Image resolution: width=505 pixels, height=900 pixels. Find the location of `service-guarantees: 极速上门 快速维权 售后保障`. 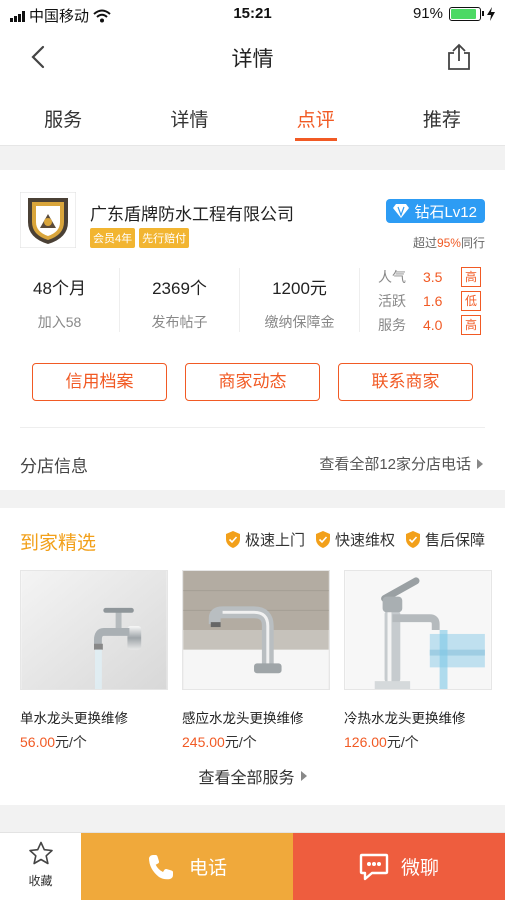

service-guarantees: 极速上门 快速维权 售后保障 is located at coordinates (355, 539).